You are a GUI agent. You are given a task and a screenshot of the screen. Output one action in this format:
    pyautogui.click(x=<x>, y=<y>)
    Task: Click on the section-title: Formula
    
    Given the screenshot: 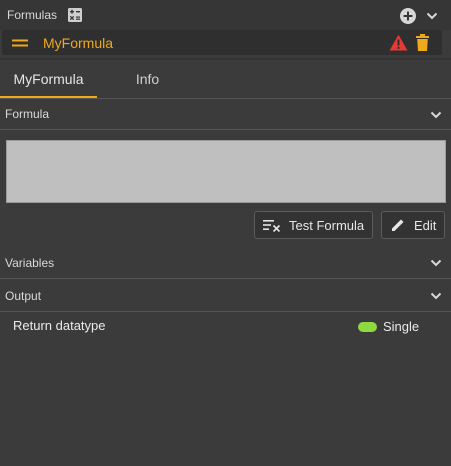 What is the action you would take?
    pyautogui.click(x=27, y=114)
    